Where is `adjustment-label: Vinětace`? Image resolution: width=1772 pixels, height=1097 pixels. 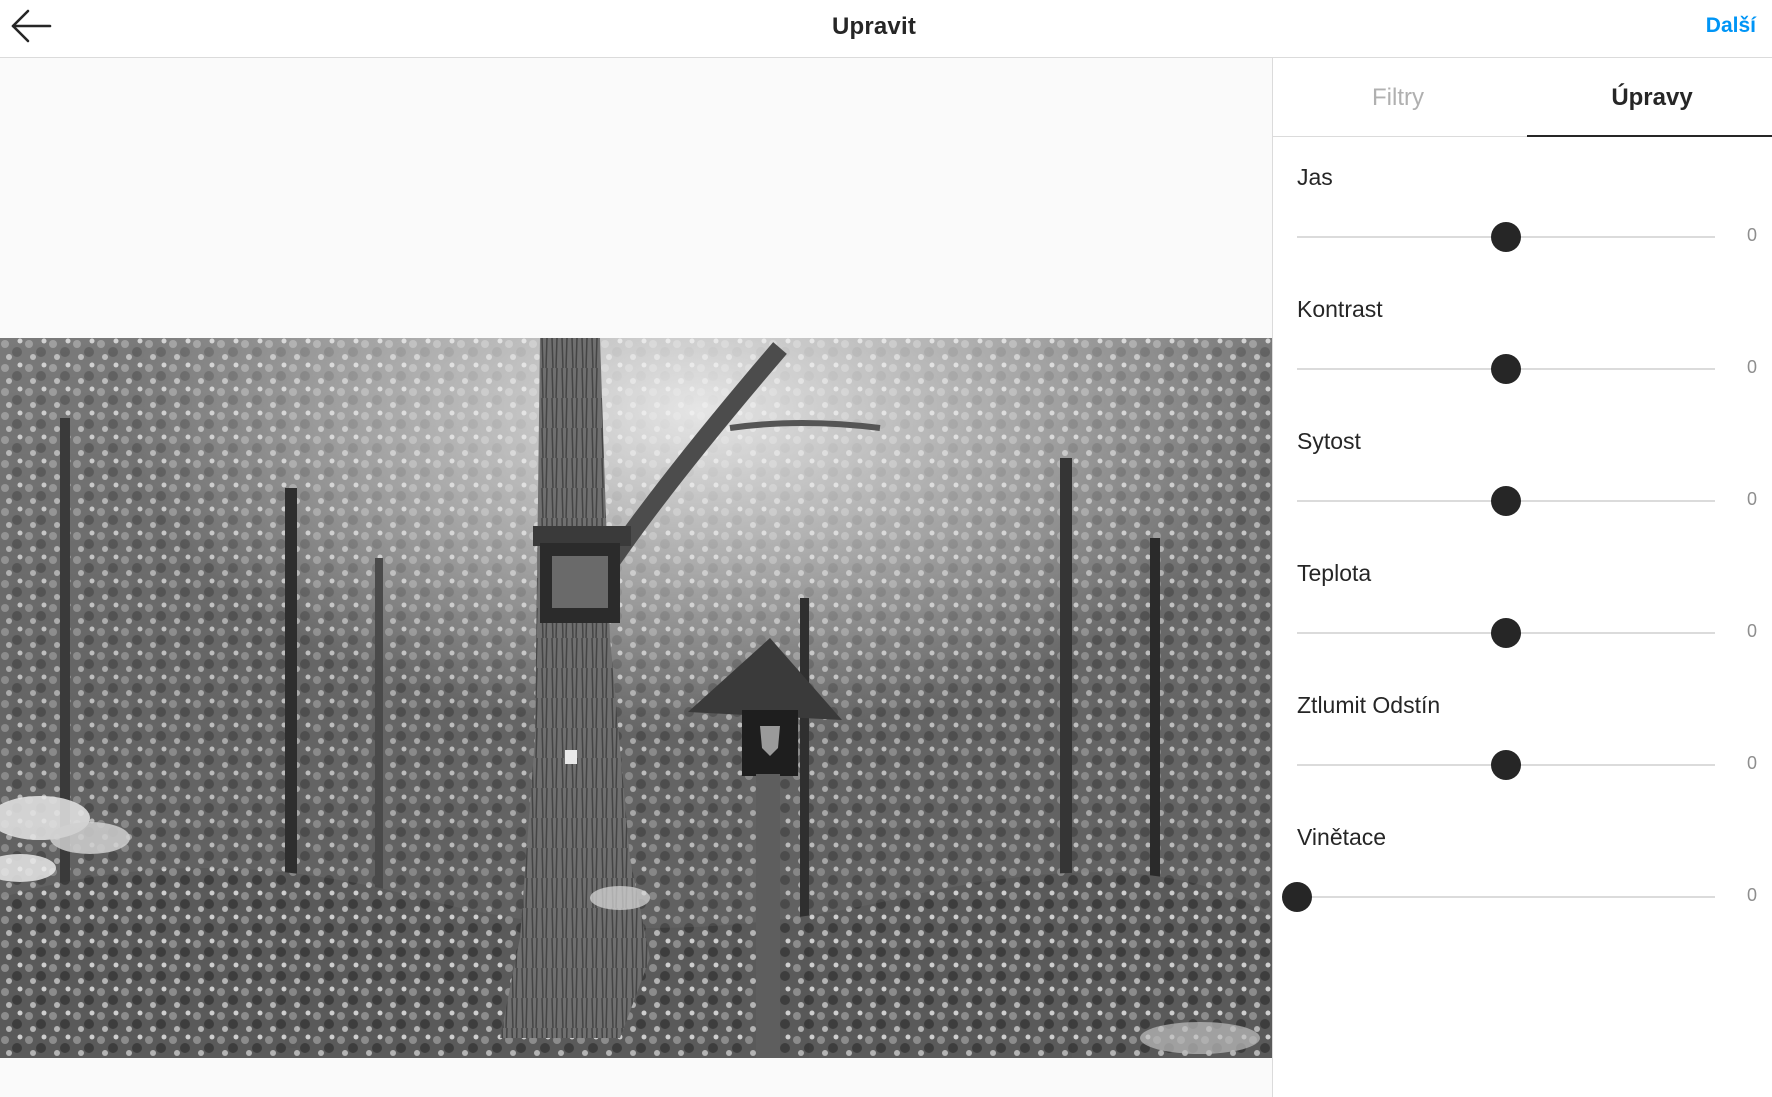 adjustment-label: Vinětace is located at coordinates (1342, 837).